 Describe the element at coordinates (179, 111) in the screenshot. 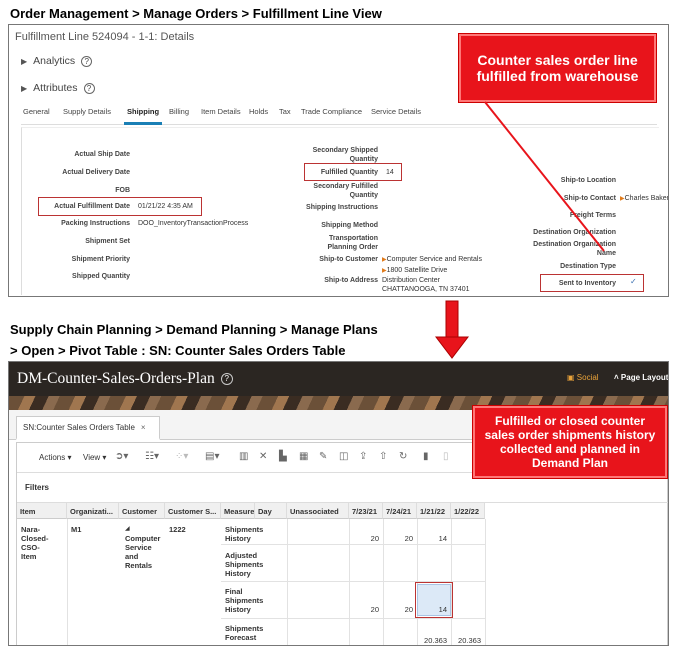

I see `tab-billing: Billing` at that location.